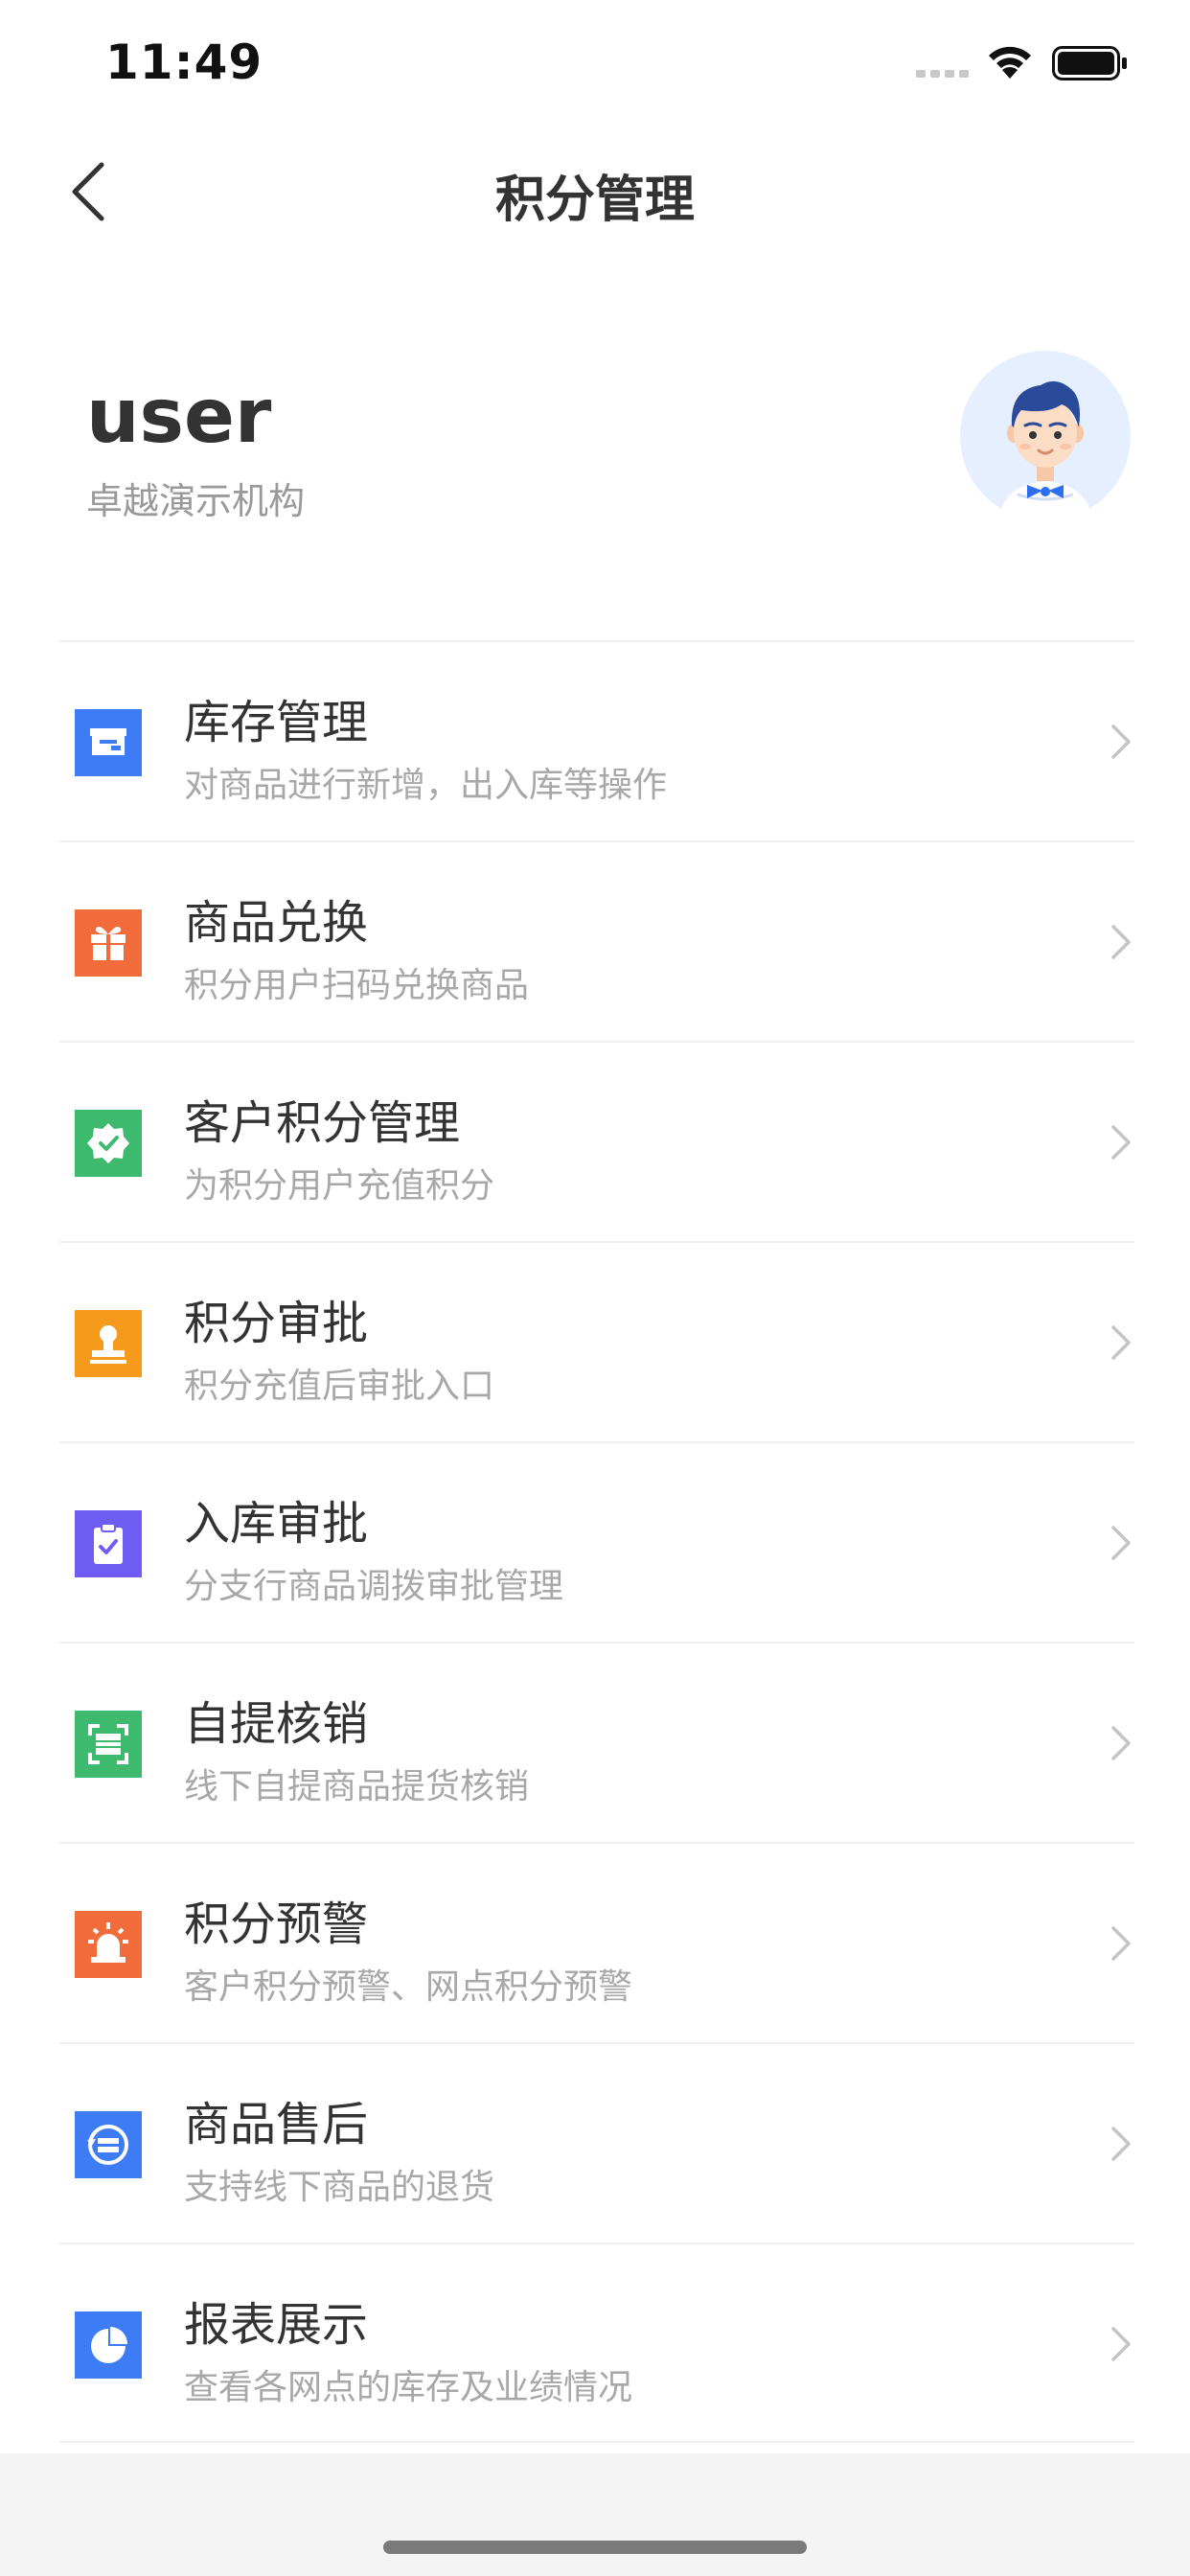 The image size is (1190, 2576). Describe the element at coordinates (277, 2325) in the screenshot. I see `menu-item-title: 报表展示` at that location.